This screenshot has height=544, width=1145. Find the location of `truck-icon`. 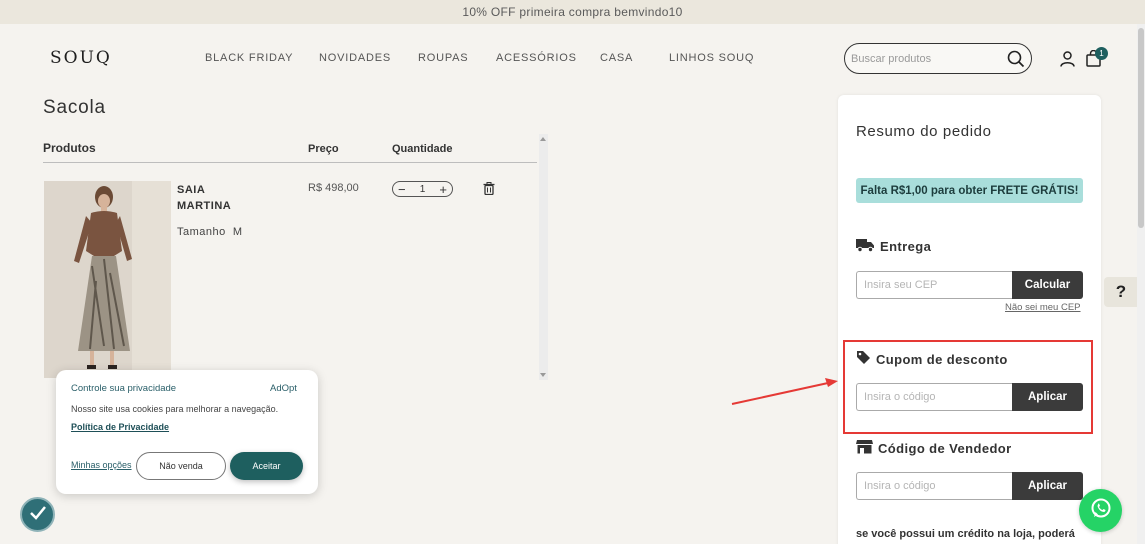

truck-icon is located at coordinates (865, 246).